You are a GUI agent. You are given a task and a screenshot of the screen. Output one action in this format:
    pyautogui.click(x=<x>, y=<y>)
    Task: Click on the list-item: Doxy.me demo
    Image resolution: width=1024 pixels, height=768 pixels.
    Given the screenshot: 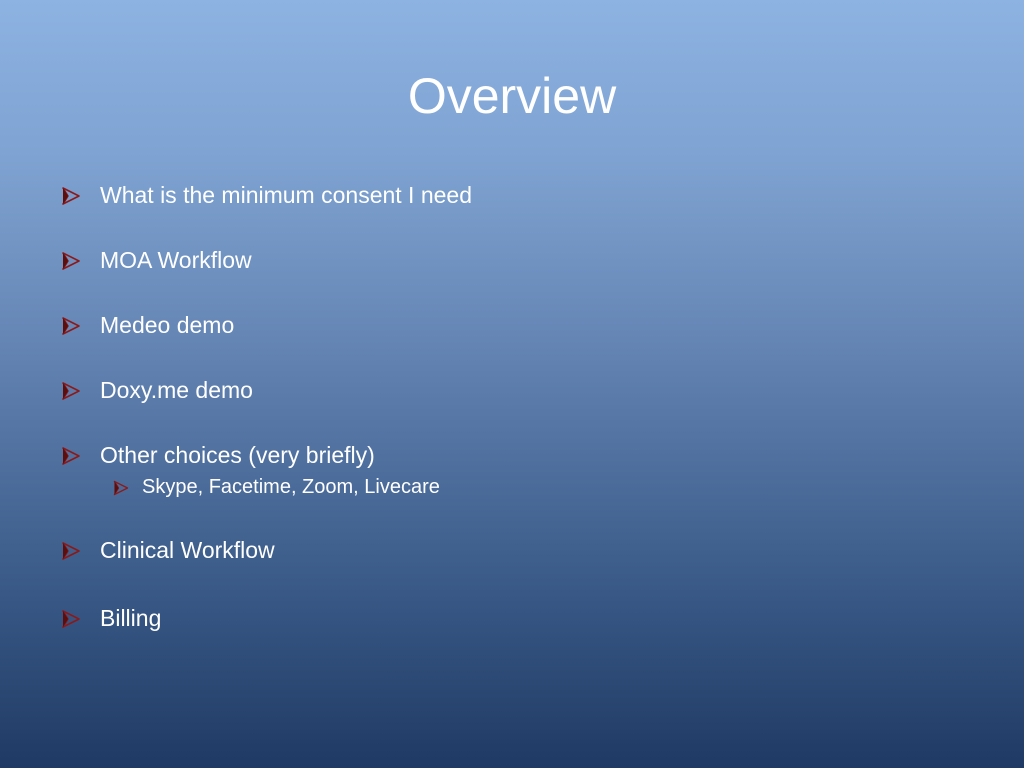 What is the action you would take?
    pyautogui.click(x=156, y=390)
    